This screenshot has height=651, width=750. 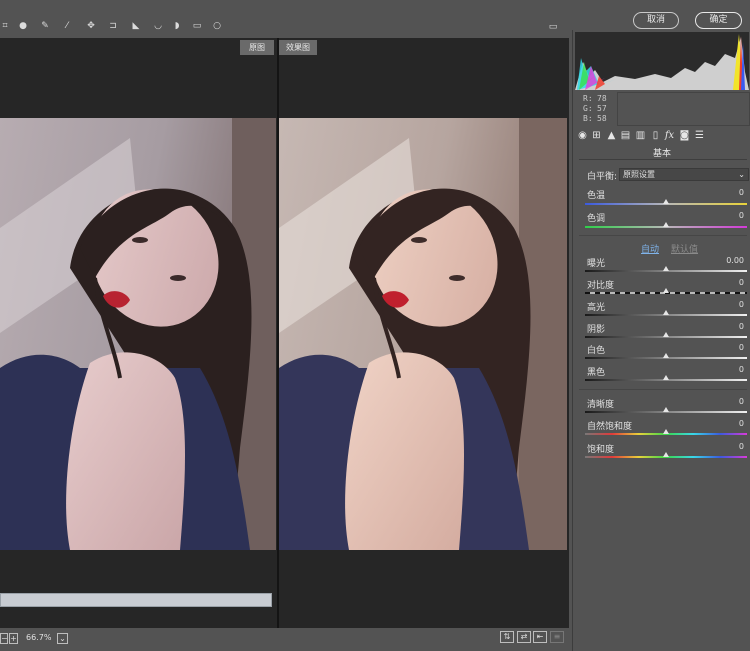 I want to click on auto-link: 自动, so click(x=650, y=248).